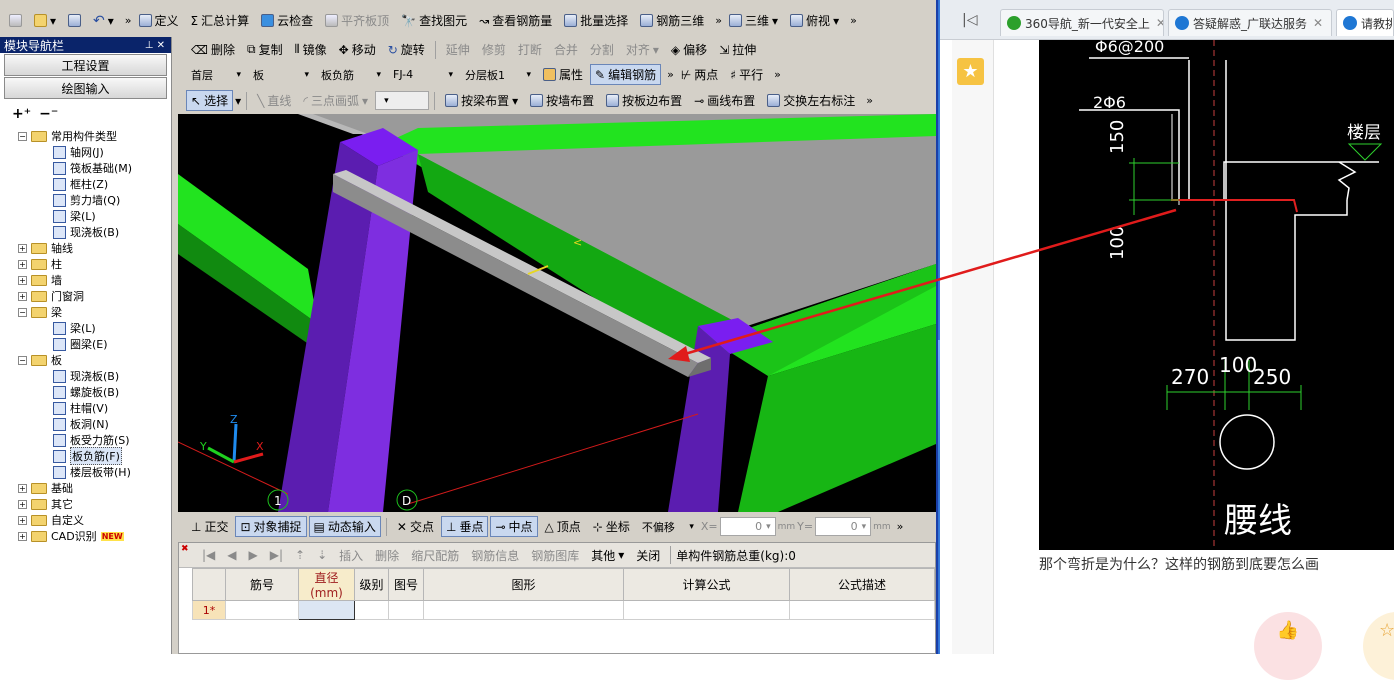  Describe the element at coordinates (94, 248) in the screenshot. I see `tree-node-group: + 轴线` at that location.